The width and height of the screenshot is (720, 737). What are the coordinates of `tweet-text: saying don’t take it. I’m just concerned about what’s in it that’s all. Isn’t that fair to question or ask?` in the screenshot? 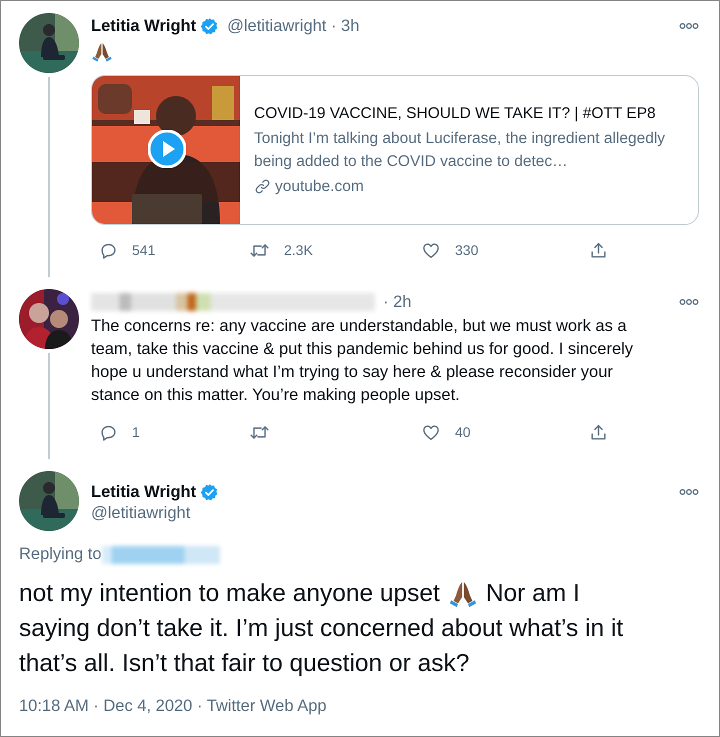 It's located at (321, 646).